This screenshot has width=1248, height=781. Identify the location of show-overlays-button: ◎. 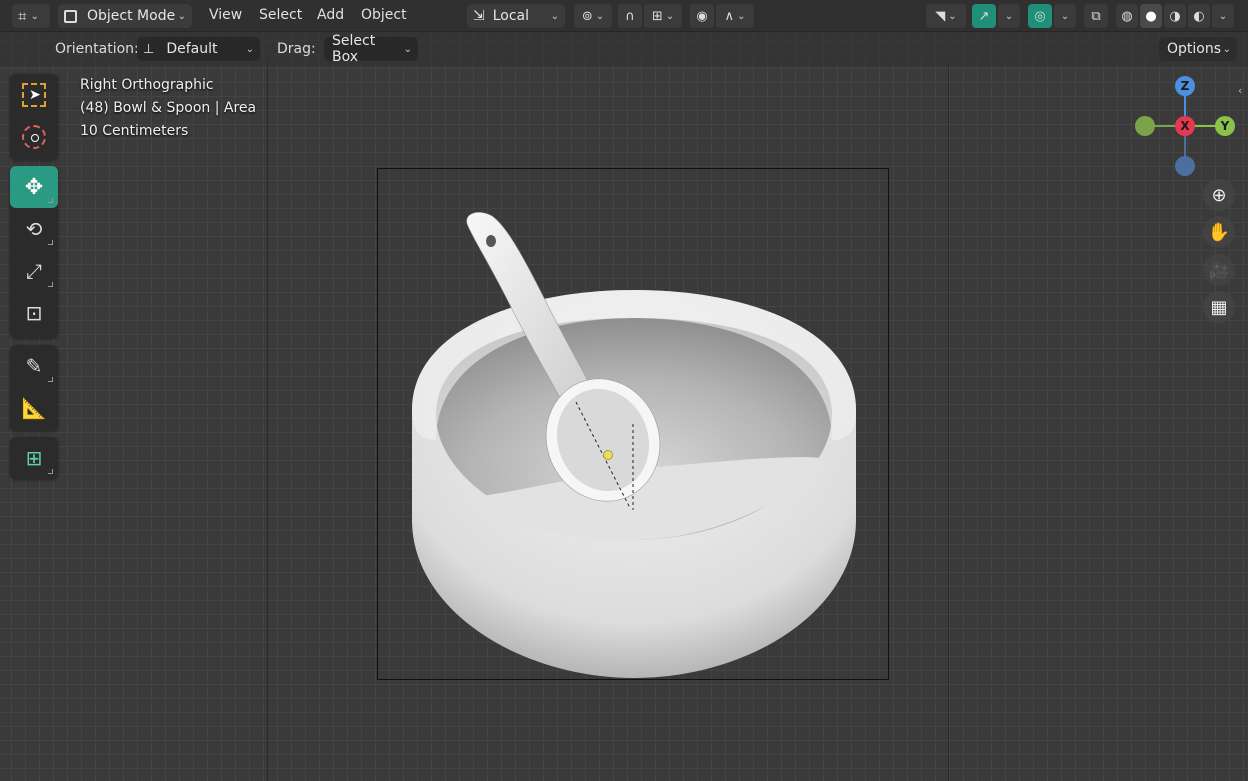
(1040, 16).